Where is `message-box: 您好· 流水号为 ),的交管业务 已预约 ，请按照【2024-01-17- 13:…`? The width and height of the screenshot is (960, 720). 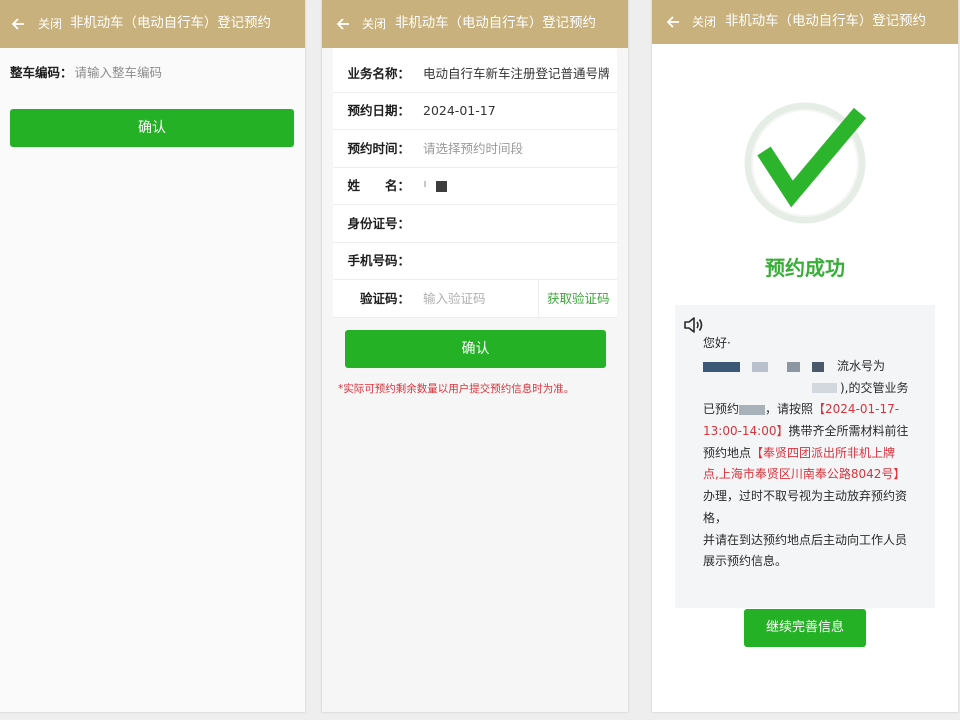 message-box: 您好· 流水号为 ),的交管业务 已预约 ，请按照【2024-01-17- 13:… is located at coordinates (805, 456).